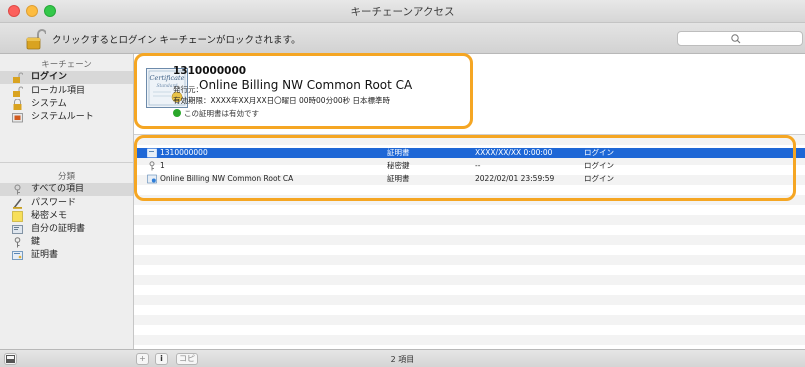 The image size is (805, 367). What do you see at coordinates (515, 178) in the screenshot?
I see `row-expires: 2022/02/01 23:59:59` at bounding box center [515, 178].